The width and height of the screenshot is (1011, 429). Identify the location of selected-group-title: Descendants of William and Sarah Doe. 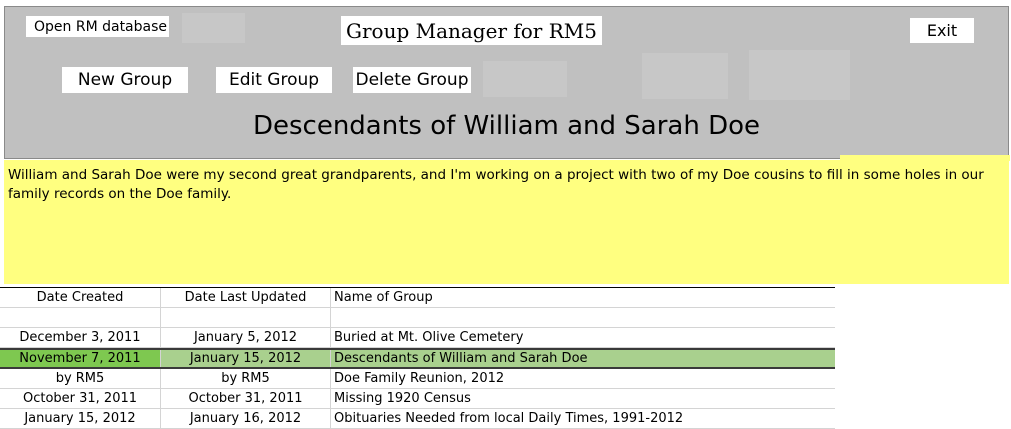
(506, 126).